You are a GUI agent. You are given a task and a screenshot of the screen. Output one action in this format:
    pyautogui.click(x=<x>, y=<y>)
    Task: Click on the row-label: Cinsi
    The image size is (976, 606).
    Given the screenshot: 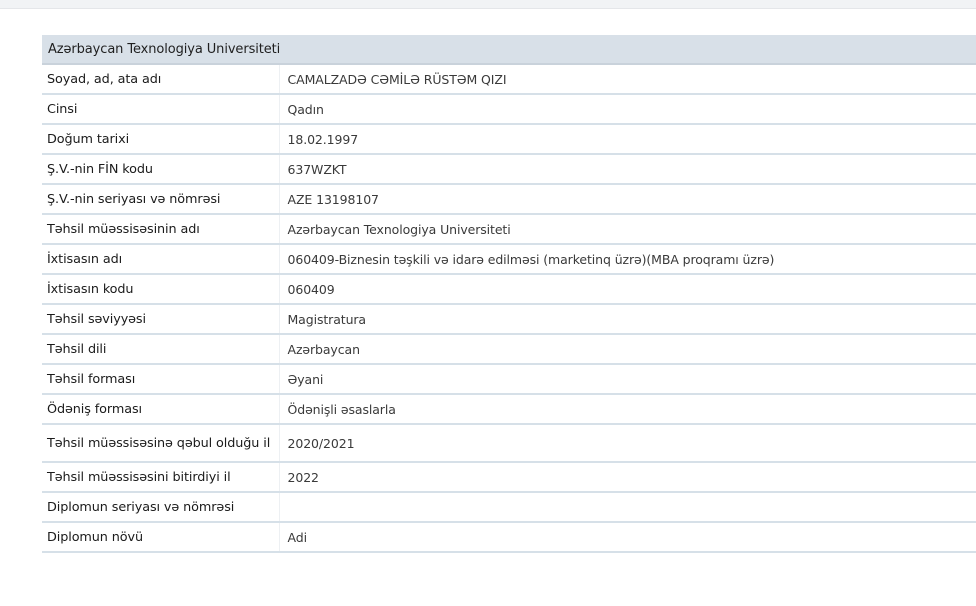 What is the action you would take?
    pyautogui.click(x=161, y=109)
    